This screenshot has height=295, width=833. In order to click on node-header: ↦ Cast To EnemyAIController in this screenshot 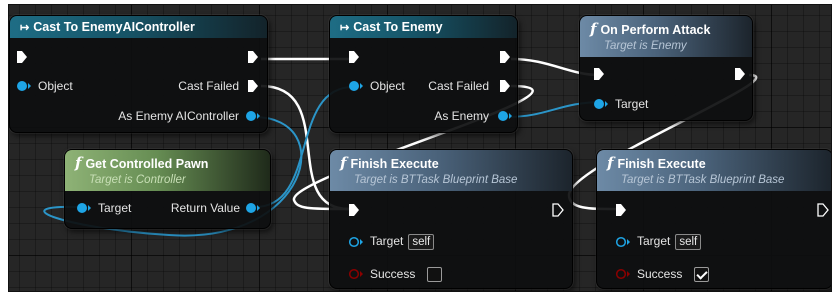, I will do `click(138, 27)`.